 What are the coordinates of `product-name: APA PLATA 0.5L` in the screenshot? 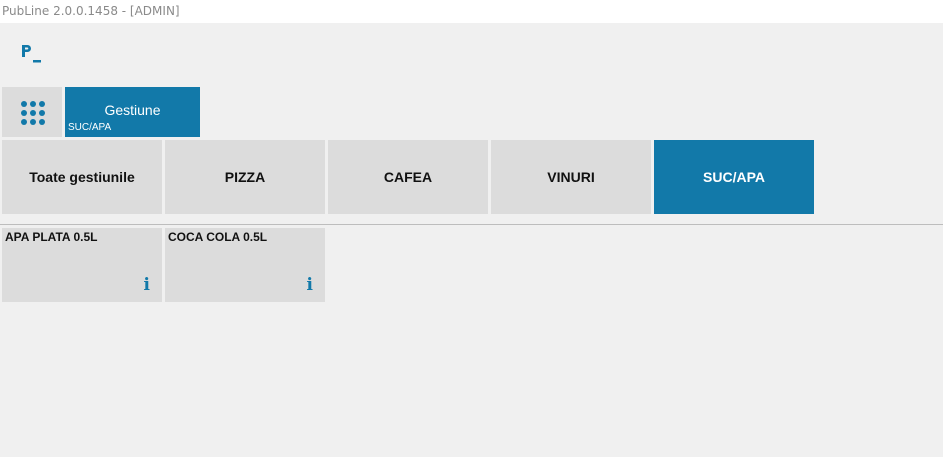 It's located at (51, 237).